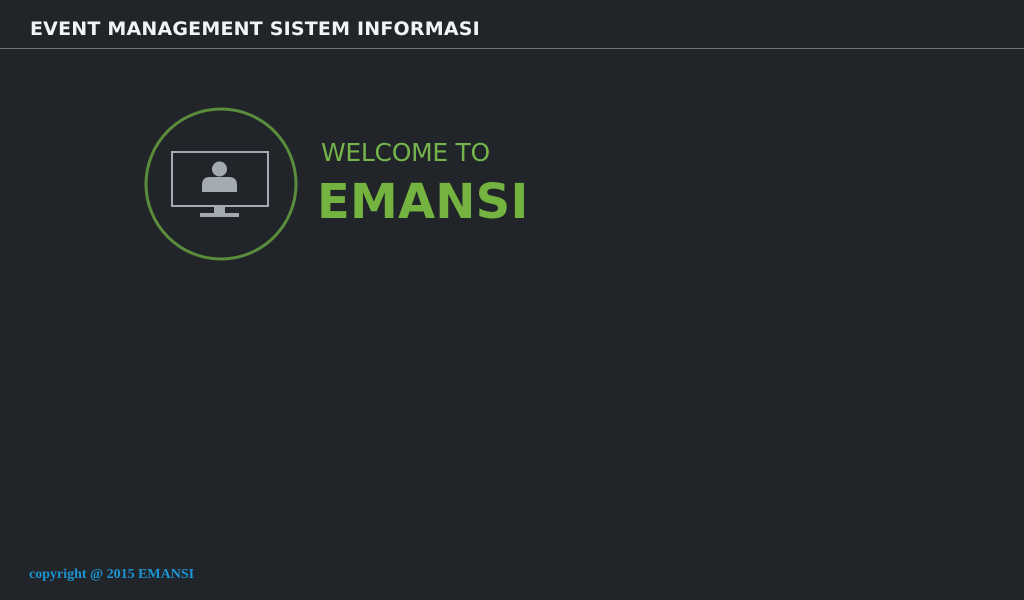  Describe the element at coordinates (405, 152) in the screenshot. I see `welcome-text: WELCOME TO` at that location.